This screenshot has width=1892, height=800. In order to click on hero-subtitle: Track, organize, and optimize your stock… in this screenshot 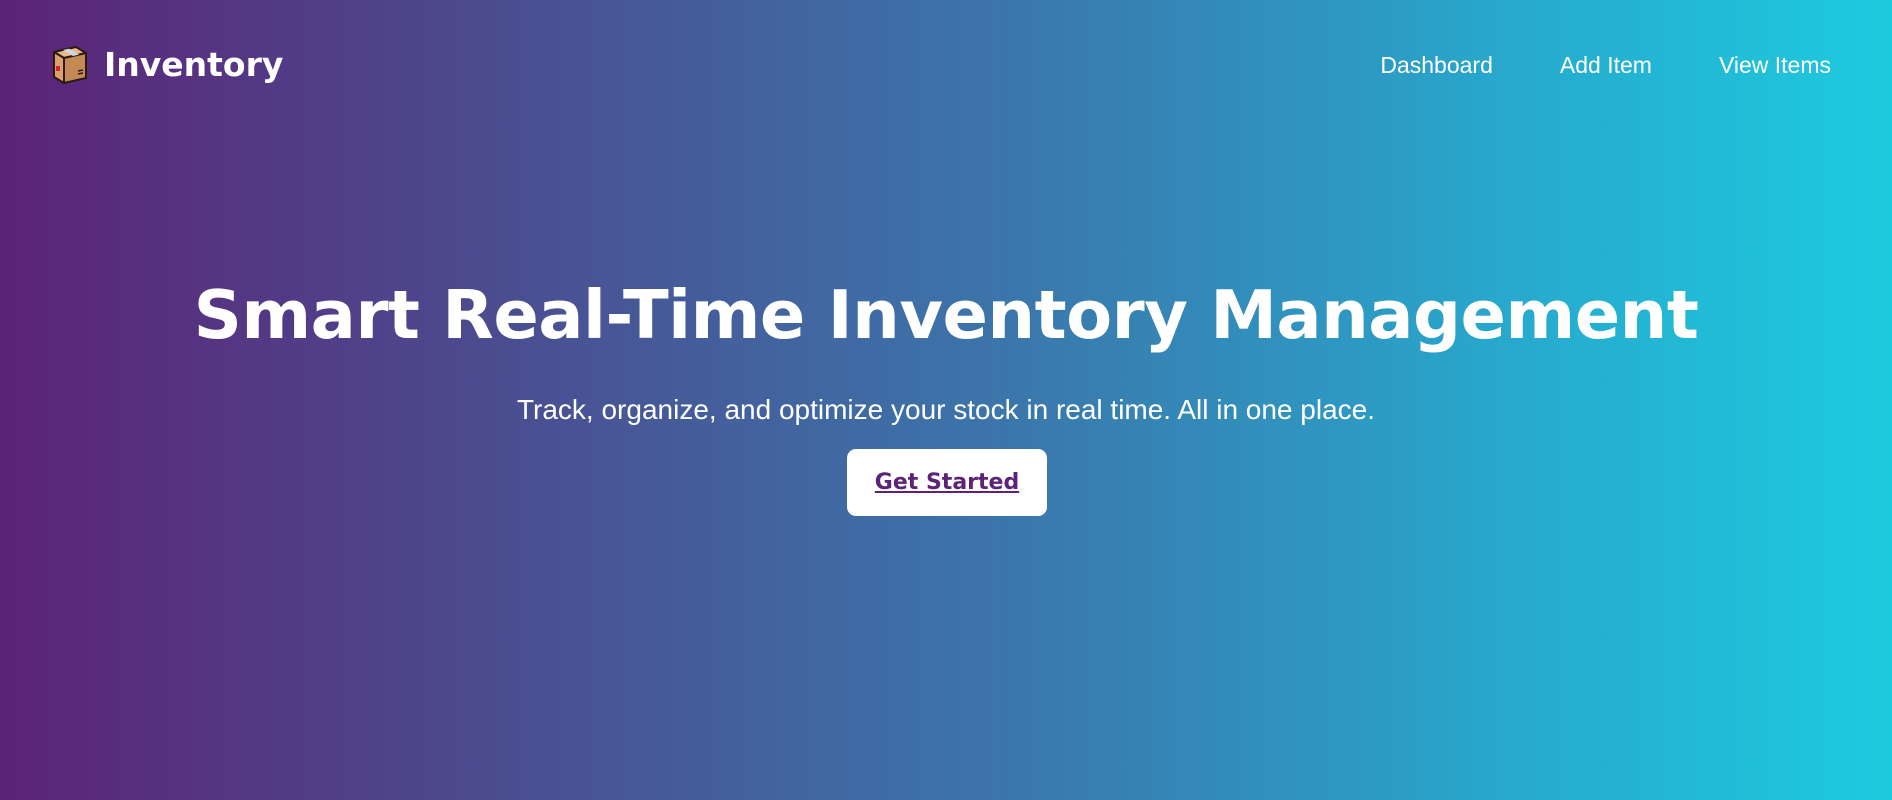, I will do `click(946, 409)`.